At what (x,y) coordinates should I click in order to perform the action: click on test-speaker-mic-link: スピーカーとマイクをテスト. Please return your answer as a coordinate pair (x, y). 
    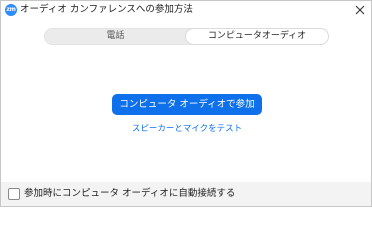
    Looking at the image, I should click on (187, 129).